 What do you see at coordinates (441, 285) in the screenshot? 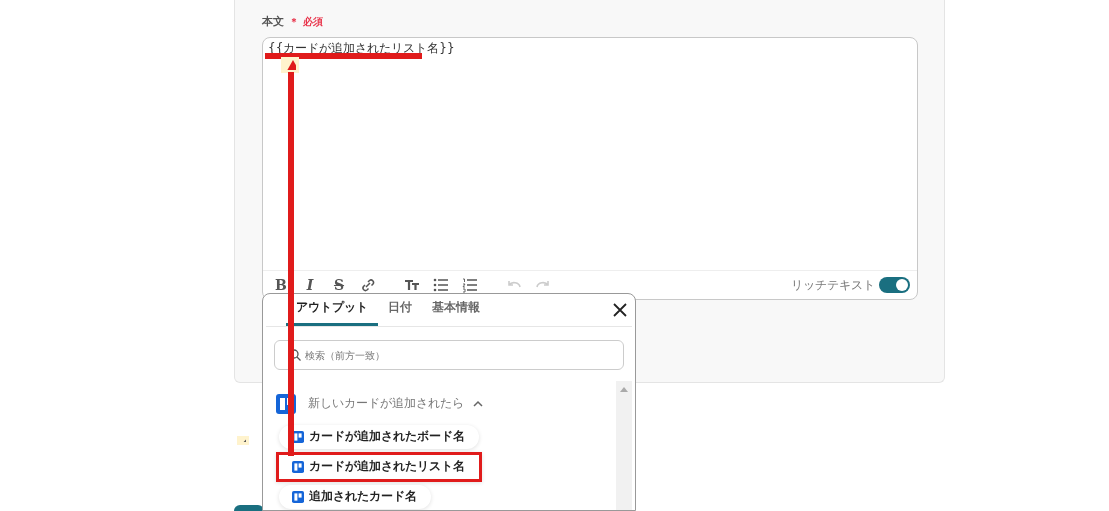
I see `bullet-list-icon` at bounding box center [441, 285].